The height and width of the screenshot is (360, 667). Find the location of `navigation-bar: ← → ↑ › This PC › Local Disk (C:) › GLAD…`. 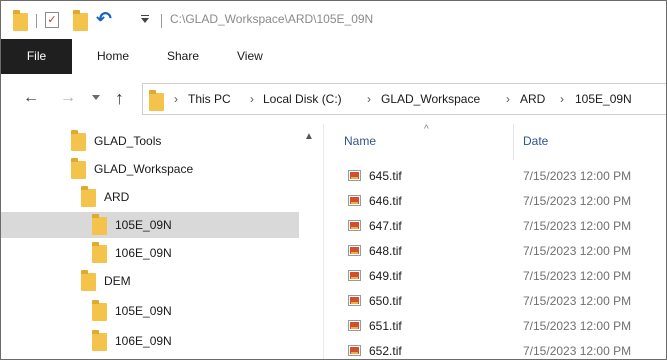

navigation-bar: ← → ↑ › This PC › Local Disk (C:) › GLAD… is located at coordinates (333, 99).